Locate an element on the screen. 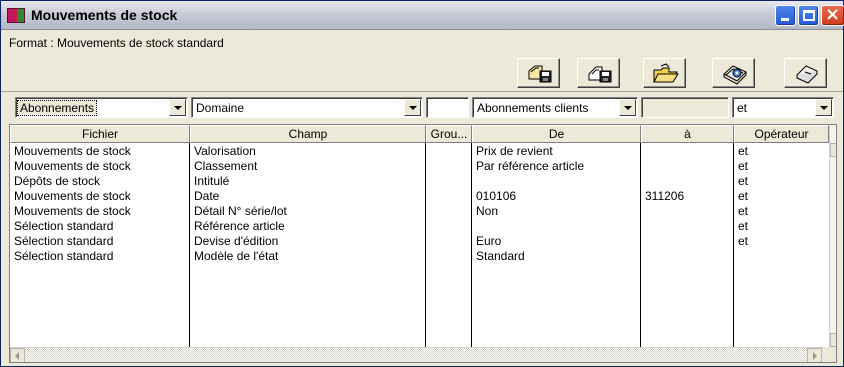  save-format-button is located at coordinates (538, 73).